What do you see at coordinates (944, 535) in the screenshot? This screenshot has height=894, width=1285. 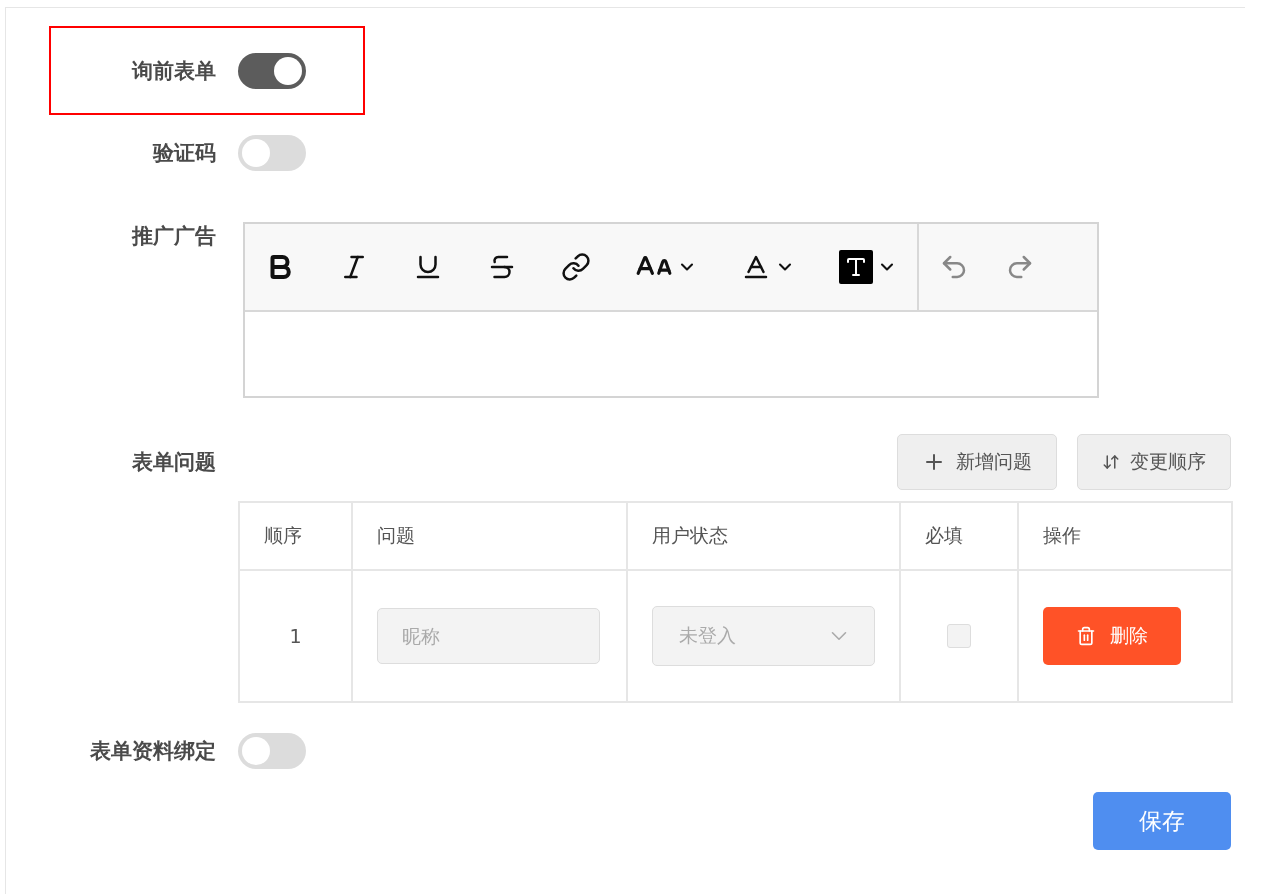 I see `column-header: 必填` at bounding box center [944, 535].